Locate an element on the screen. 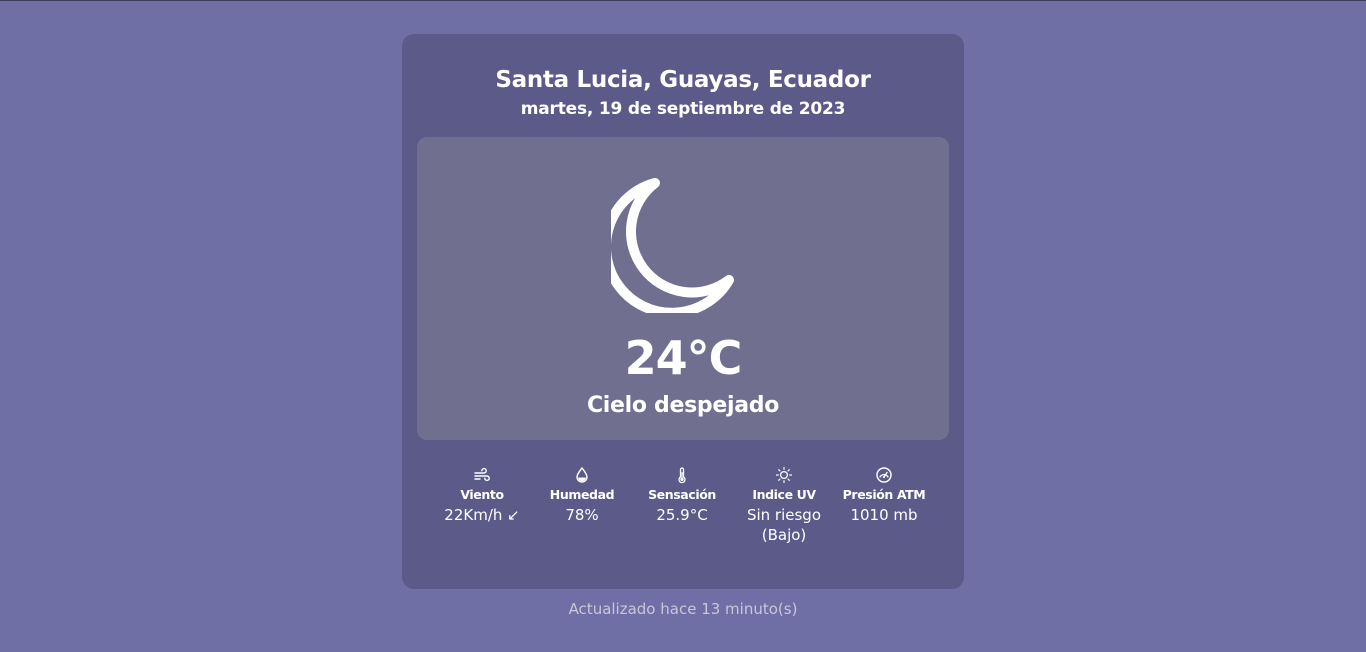  sun-icon is located at coordinates (784, 475).